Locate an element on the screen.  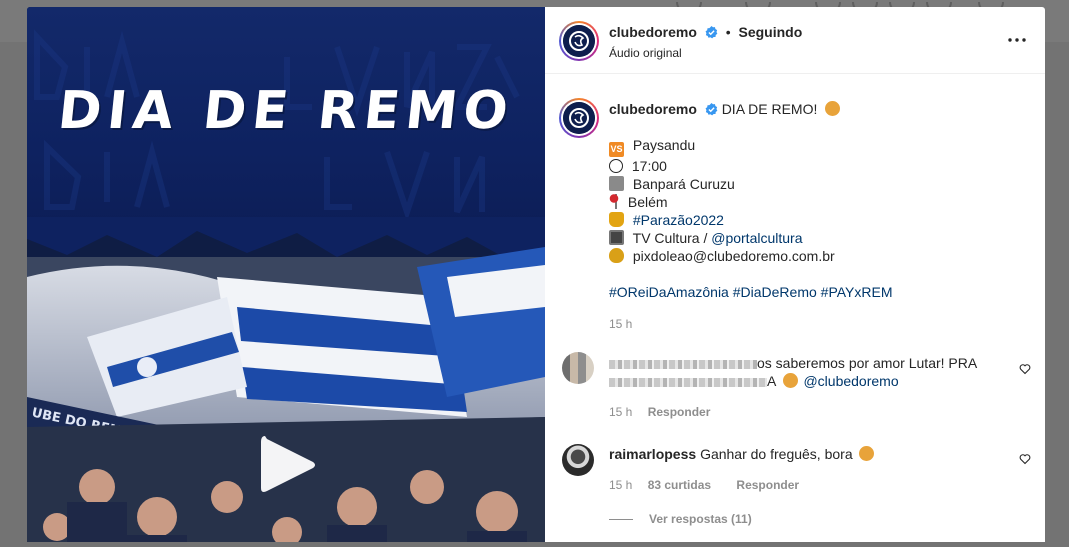
comment-text: Ganhar do freguês, bora is located at coordinates (776, 454).